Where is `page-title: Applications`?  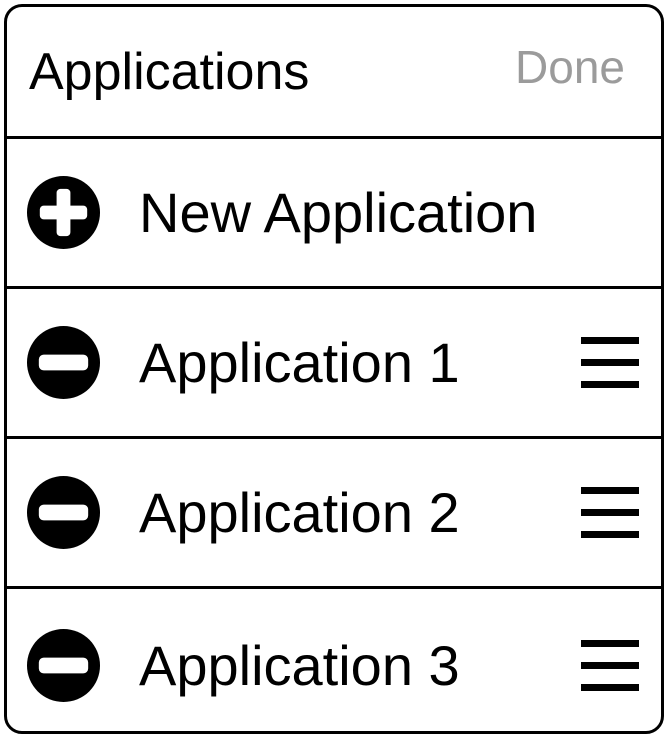
page-title: Applications is located at coordinates (169, 72).